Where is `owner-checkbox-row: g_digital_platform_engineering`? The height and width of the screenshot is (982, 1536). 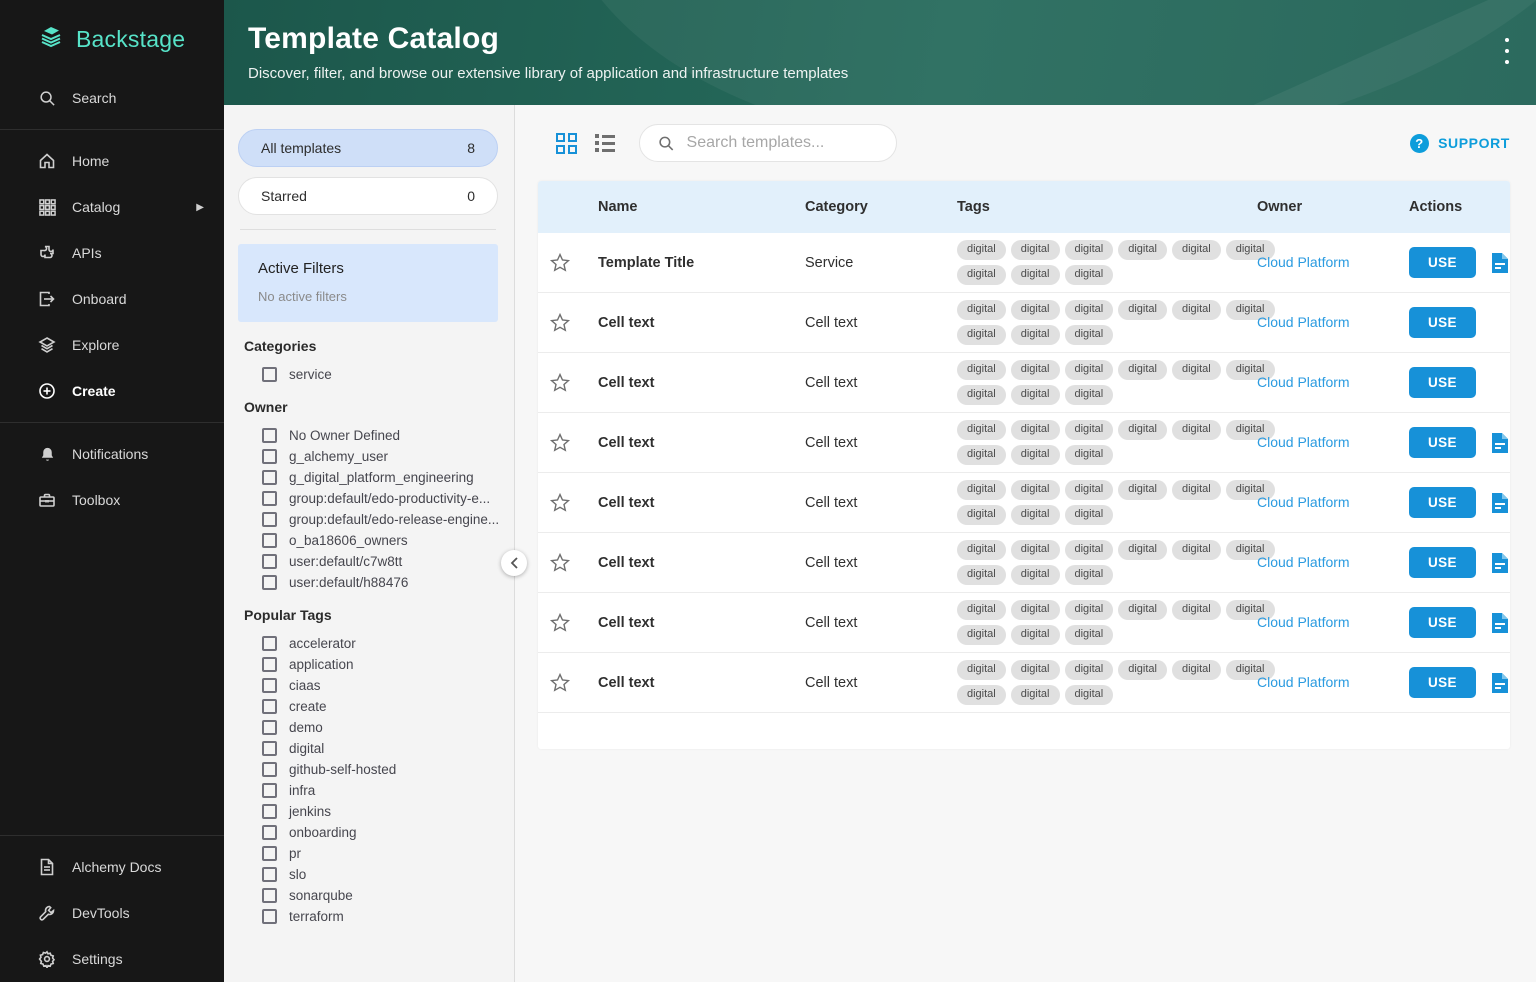 owner-checkbox-row: g_digital_platform_engineering is located at coordinates (368, 477).